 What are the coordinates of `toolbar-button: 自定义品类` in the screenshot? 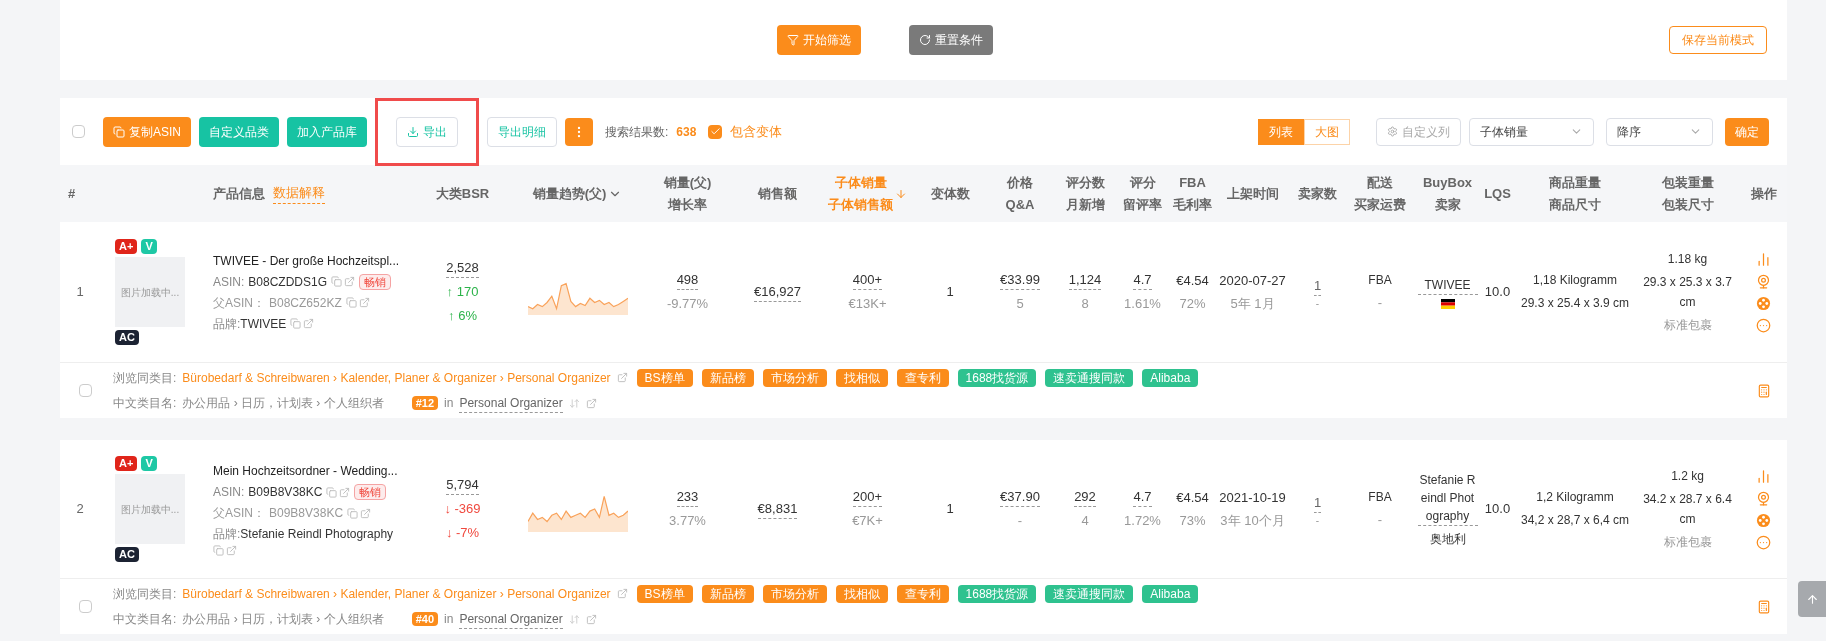 It's located at (239, 131).